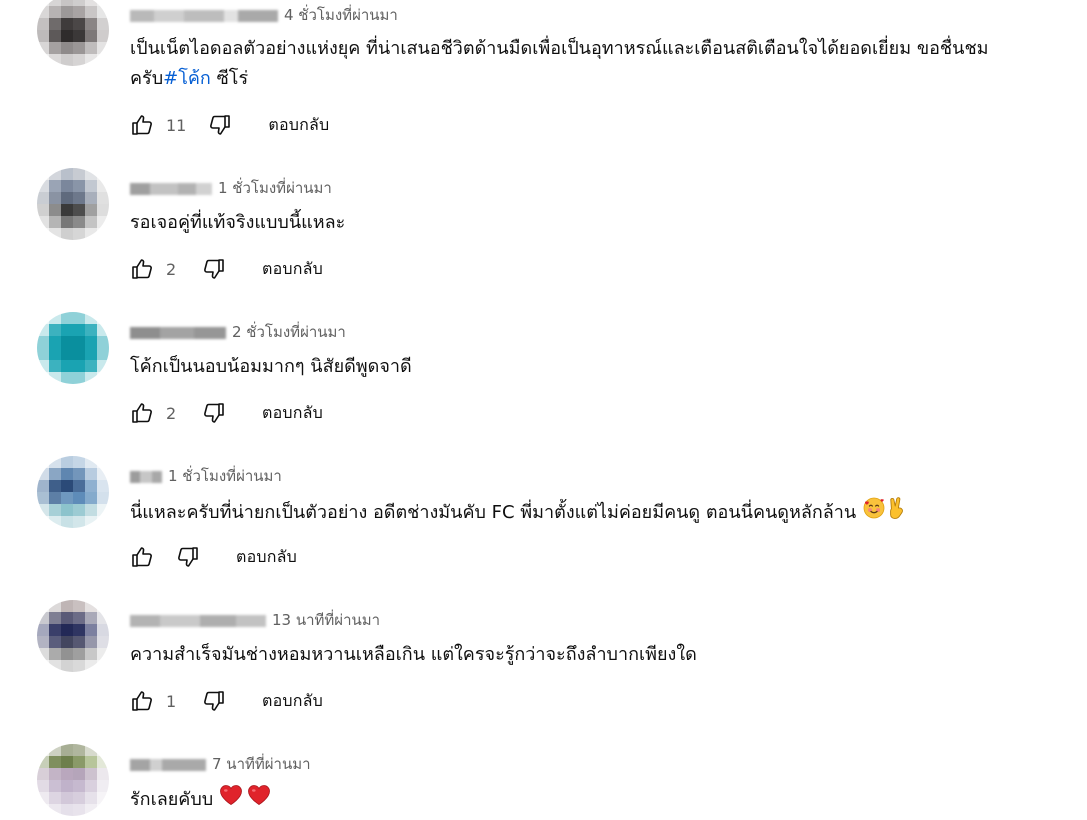  Describe the element at coordinates (326, 620) in the screenshot. I see `comment-timestamp: 13 นาทีที่ผ่านมา` at that location.